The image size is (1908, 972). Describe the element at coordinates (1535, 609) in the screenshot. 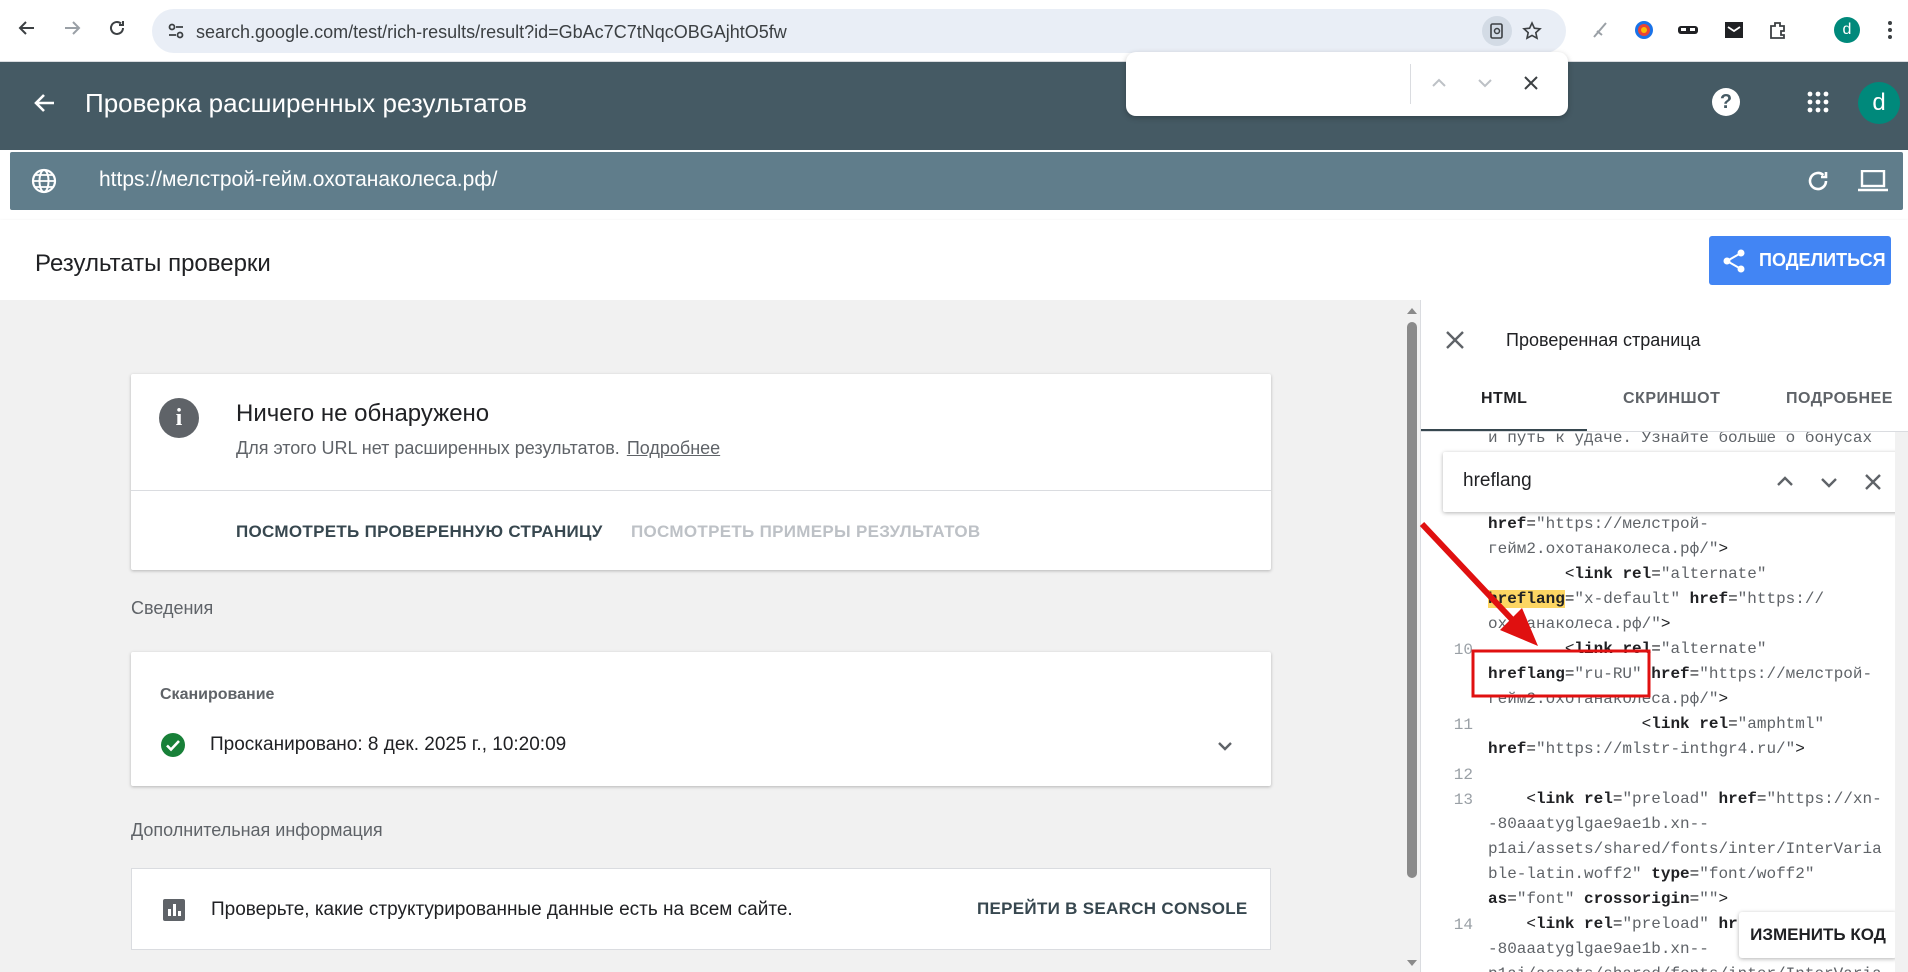

I see `annotation-overlay` at that location.